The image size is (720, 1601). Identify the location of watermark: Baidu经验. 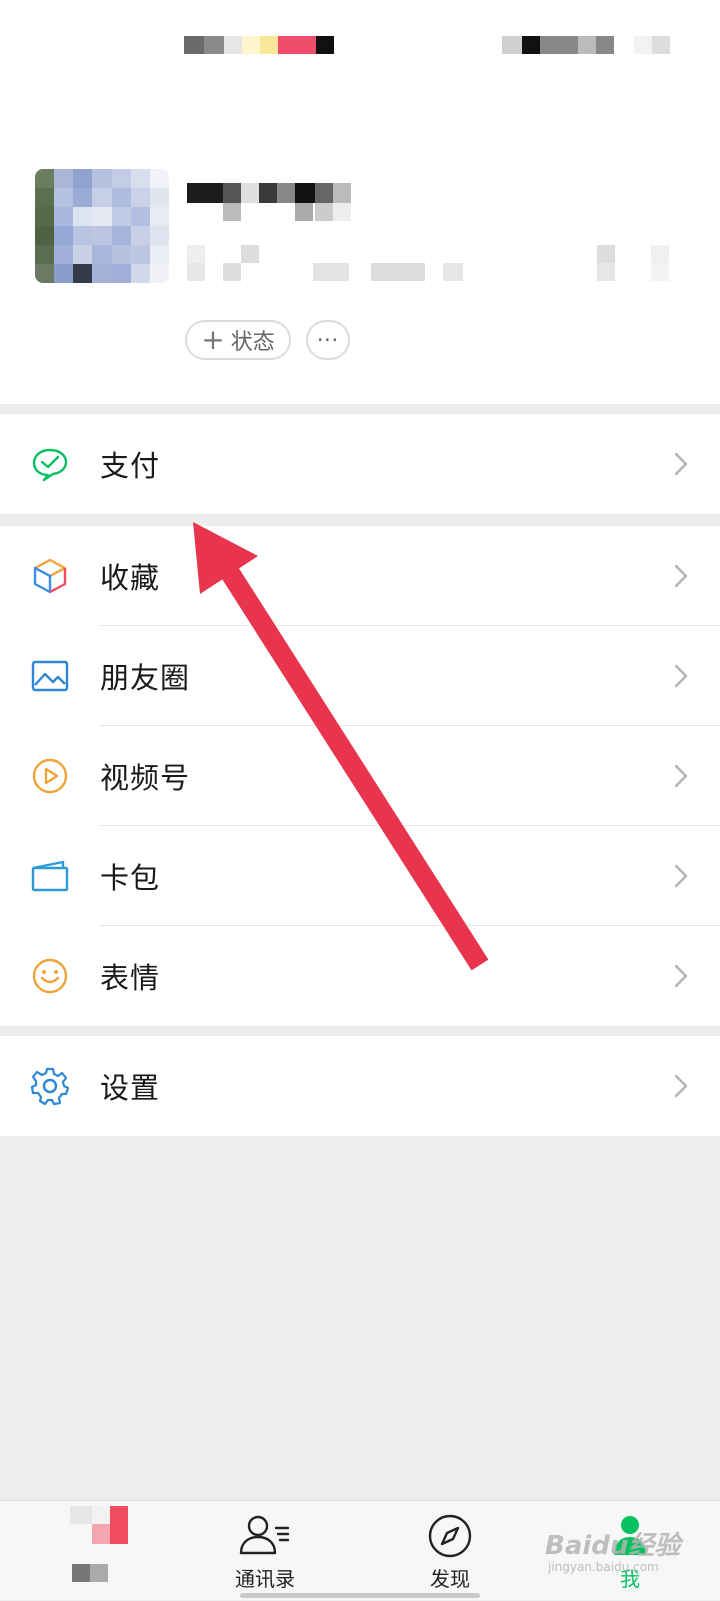
(613, 1546).